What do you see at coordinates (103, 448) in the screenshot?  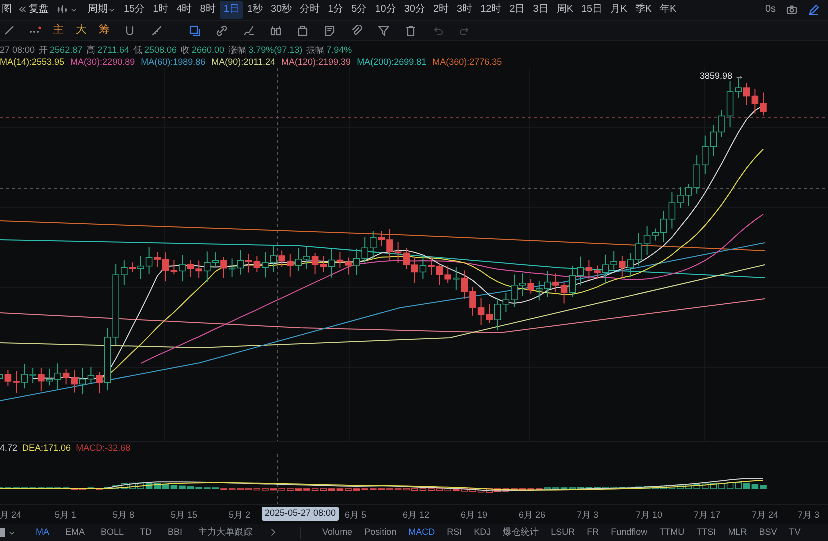 I see `macd-value: MACD:-32.68` at bounding box center [103, 448].